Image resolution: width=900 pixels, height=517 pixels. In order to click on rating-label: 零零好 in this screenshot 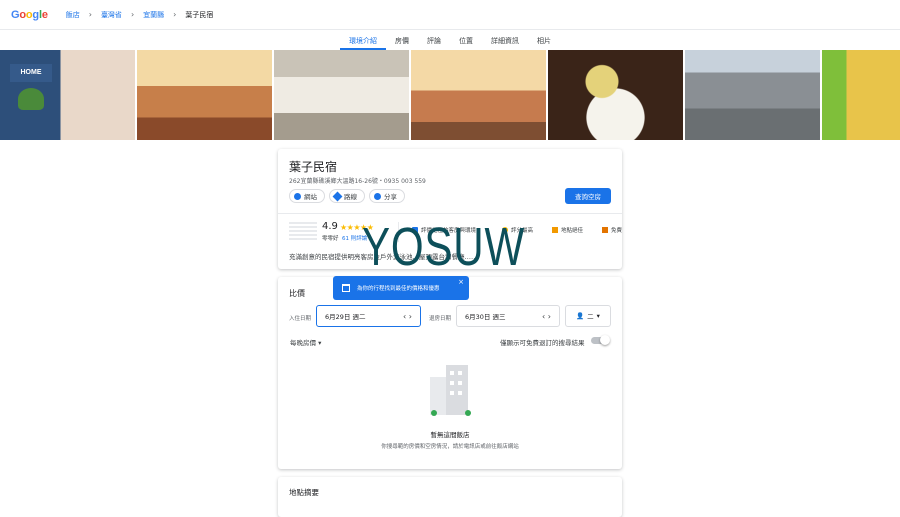, I will do `click(330, 239)`.